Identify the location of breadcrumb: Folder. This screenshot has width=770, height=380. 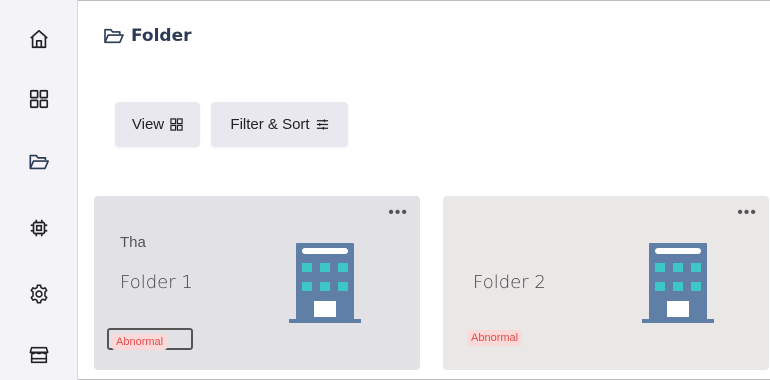
(147, 36).